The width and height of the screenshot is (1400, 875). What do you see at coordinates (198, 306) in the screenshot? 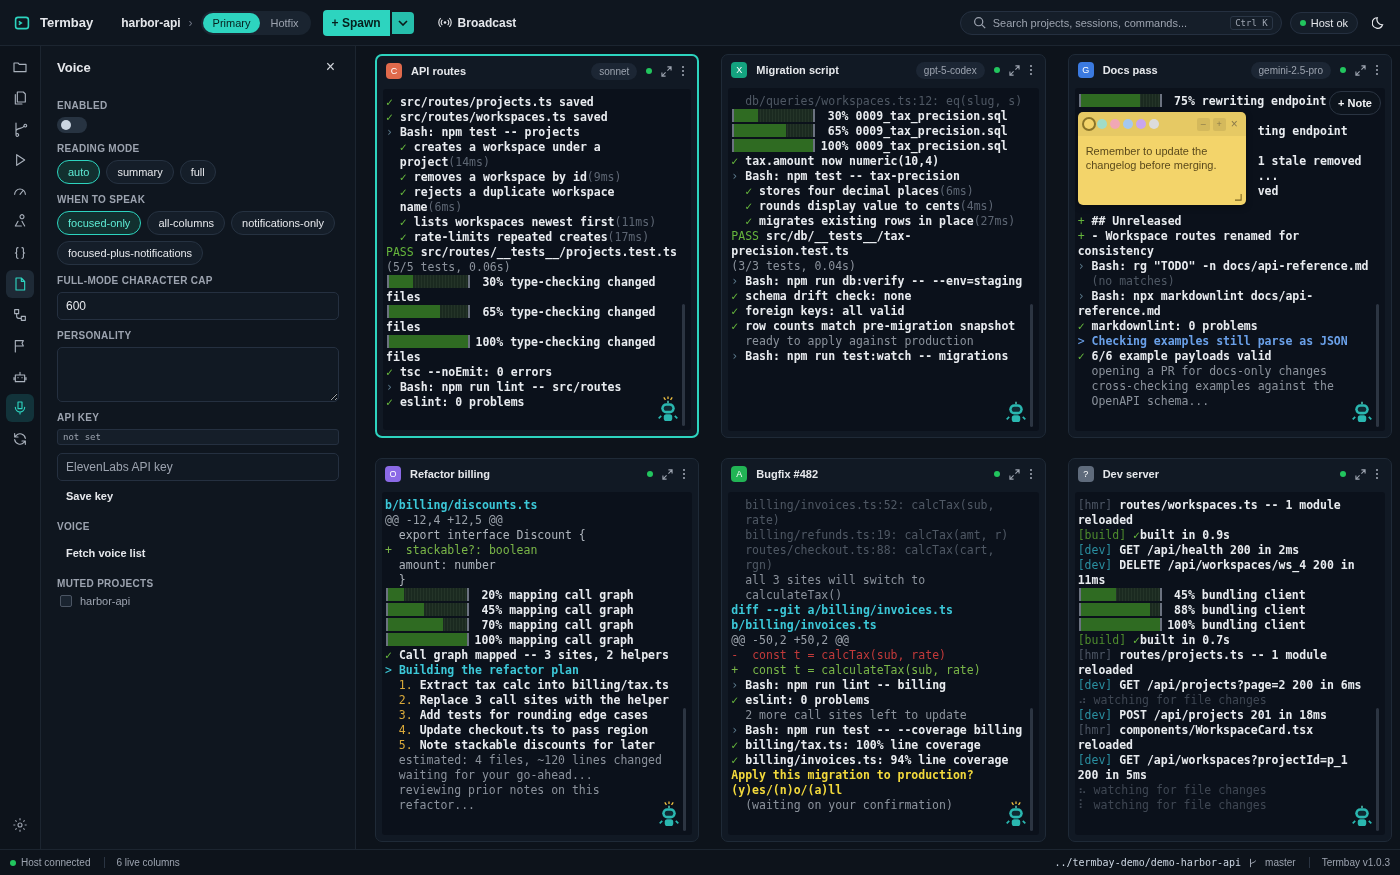
I see `input-field: 600` at bounding box center [198, 306].